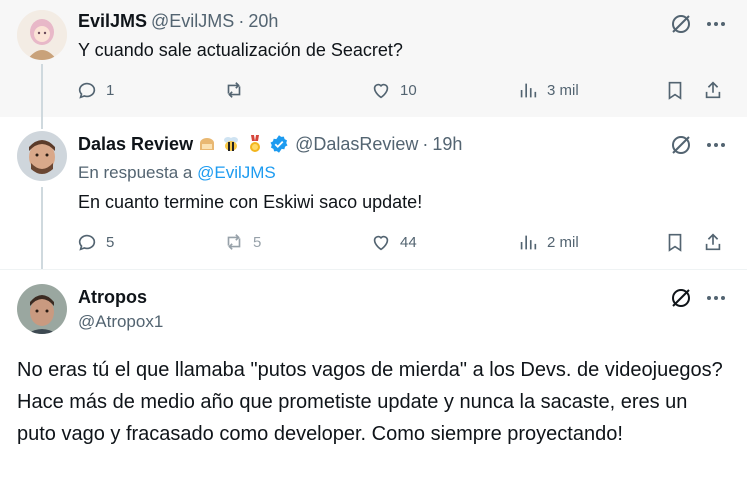  What do you see at coordinates (240, 50) in the screenshot?
I see `tweet-text: Y cuando sale actualización de Seacret?` at bounding box center [240, 50].